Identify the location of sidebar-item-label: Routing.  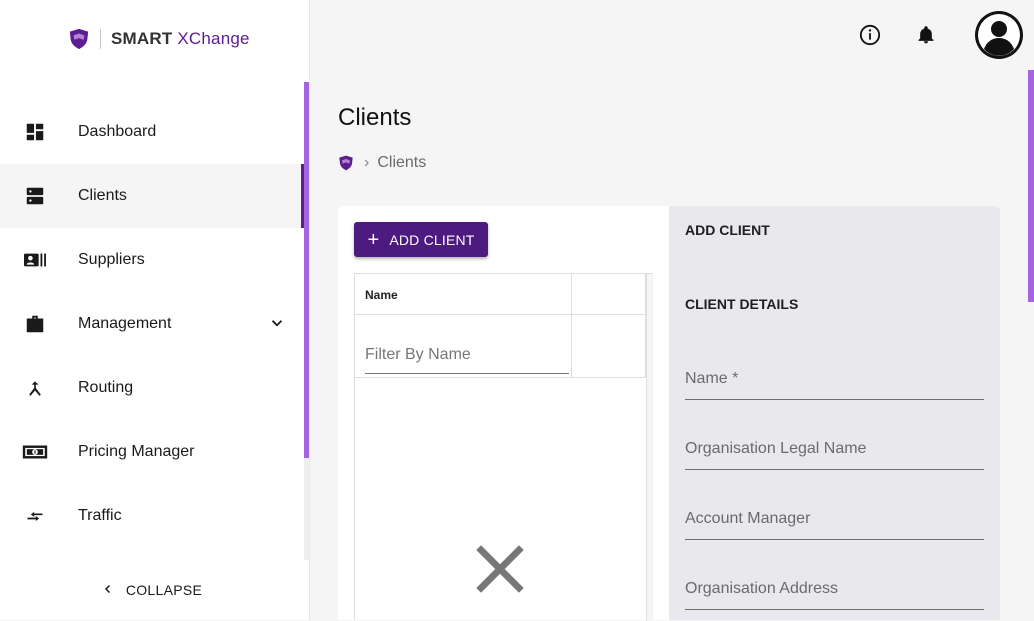
(106, 387).